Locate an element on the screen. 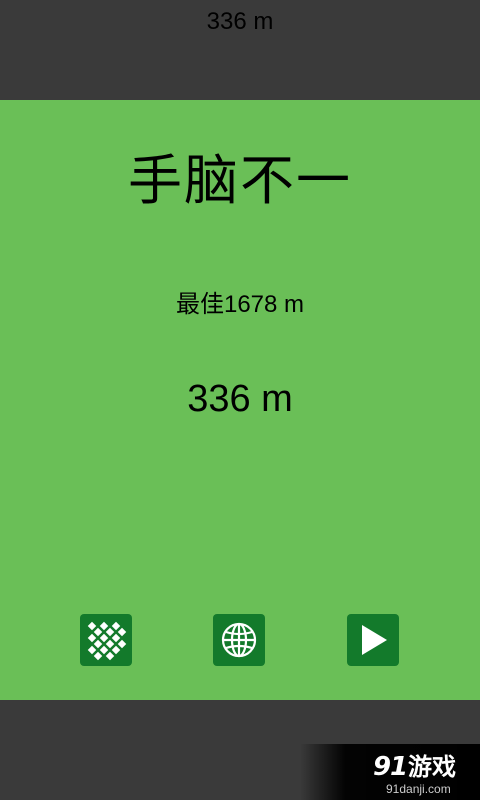  watermark-logo: 9 1 游戏 91danji.com is located at coordinates (390, 772).